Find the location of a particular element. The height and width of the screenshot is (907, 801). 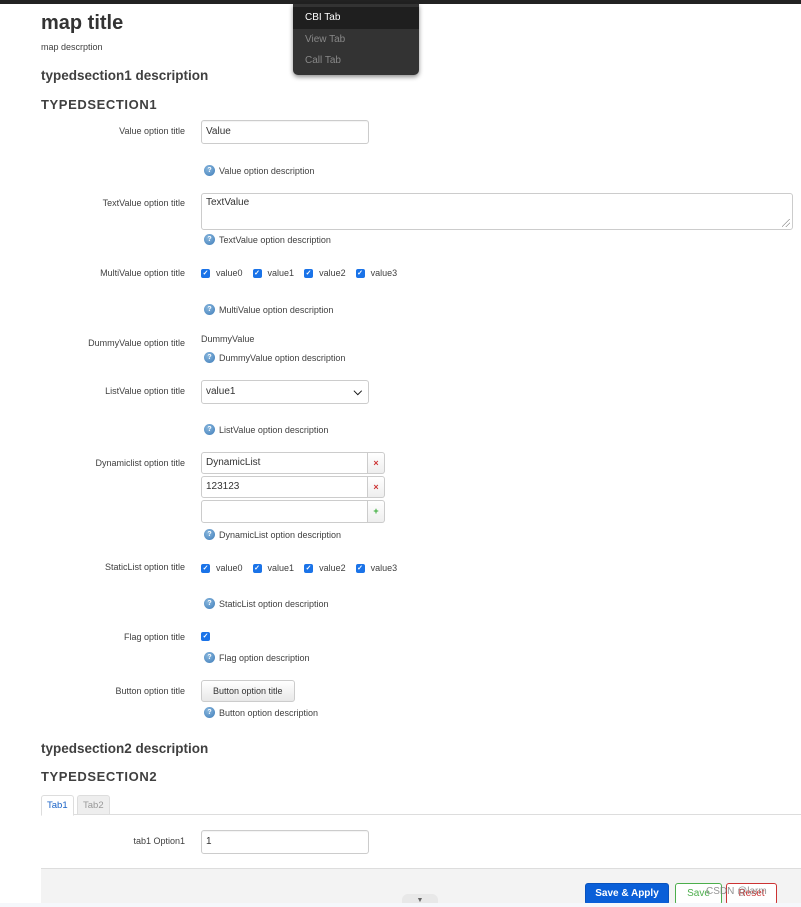

description-text: Button option description is located at coordinates (269, 712).